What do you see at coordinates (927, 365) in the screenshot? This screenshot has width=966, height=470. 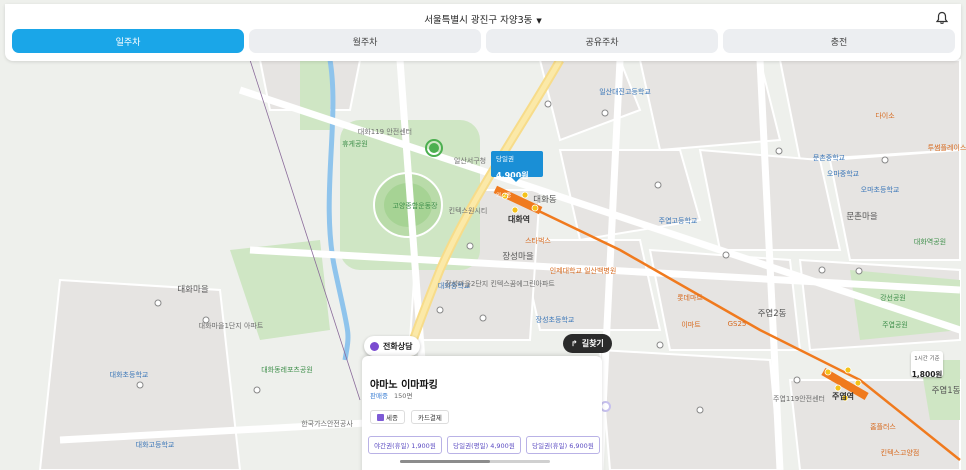 I see `price-marker-right: 1시간 기준 1,800원` at bounding box center [927, 365].